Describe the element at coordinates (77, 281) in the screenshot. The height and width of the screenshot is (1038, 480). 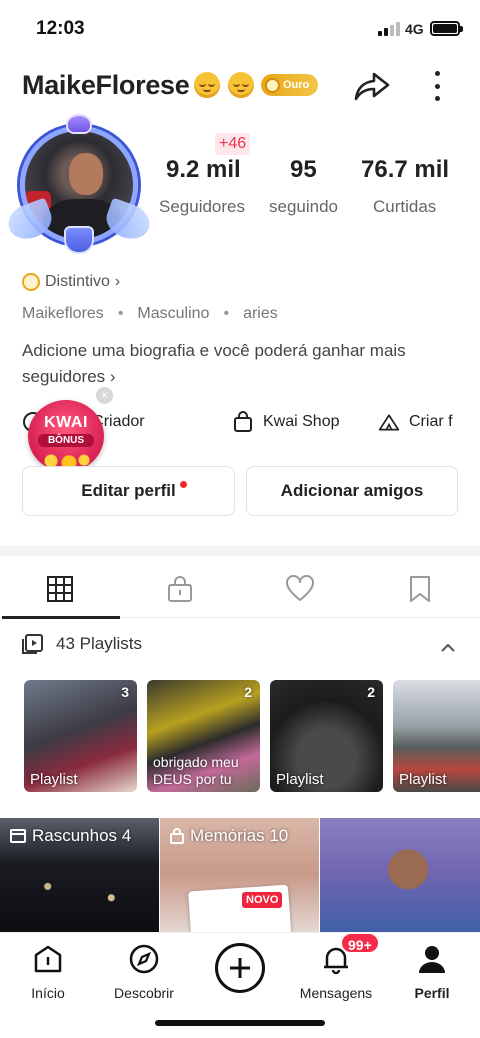
I see `distintivo-label: Distintivo` at that location.